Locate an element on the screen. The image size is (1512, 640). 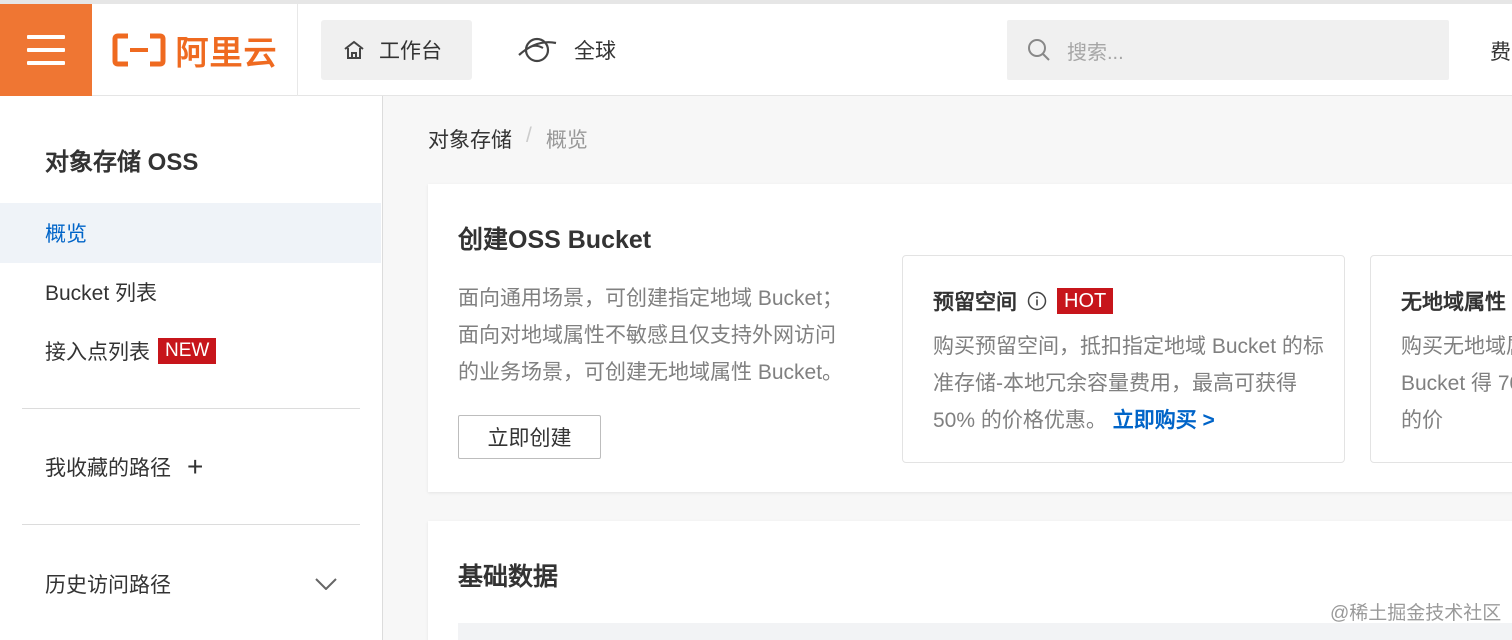
no-region-description: 购买无地域属性 Bucket 得 70% 的价 is located at coordinates (1456, 383).